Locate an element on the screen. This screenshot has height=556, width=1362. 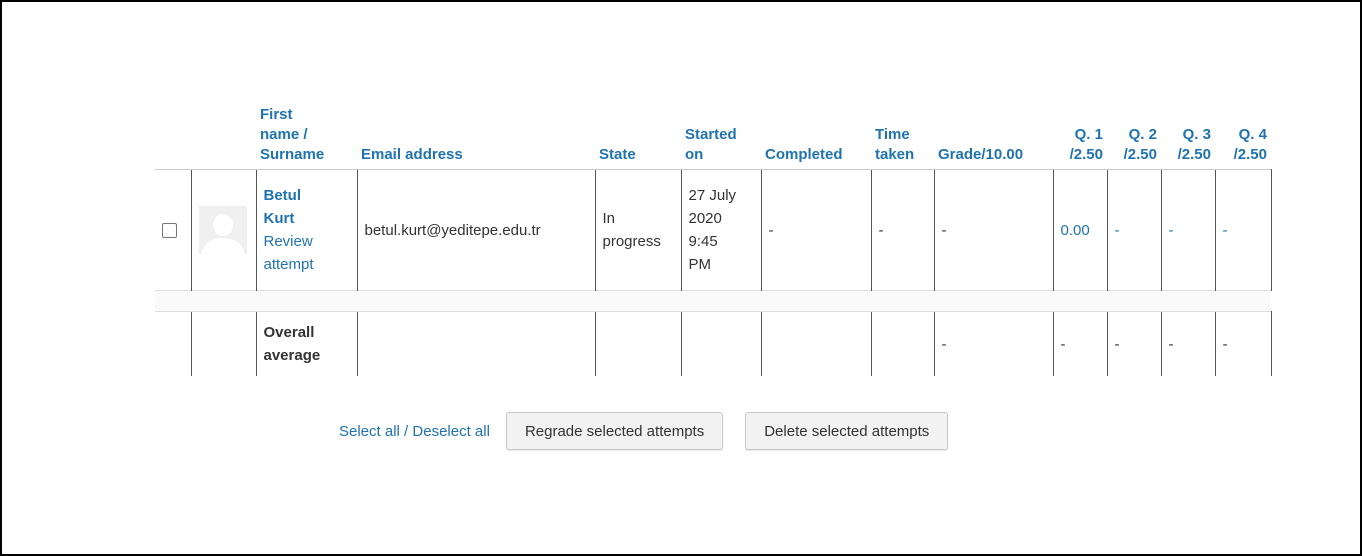
select-links: Select all / Deselect all is located at coordinates (414, 431).